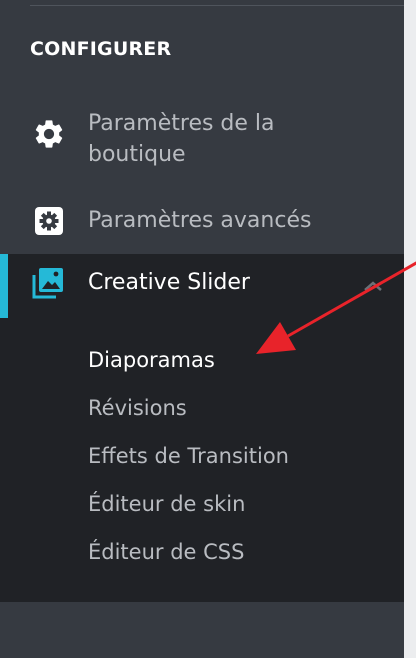 This screenshot has width=416, height=658. I want to click on sidebar-item-label: Paramètres de la boutique, so click(181, 139).